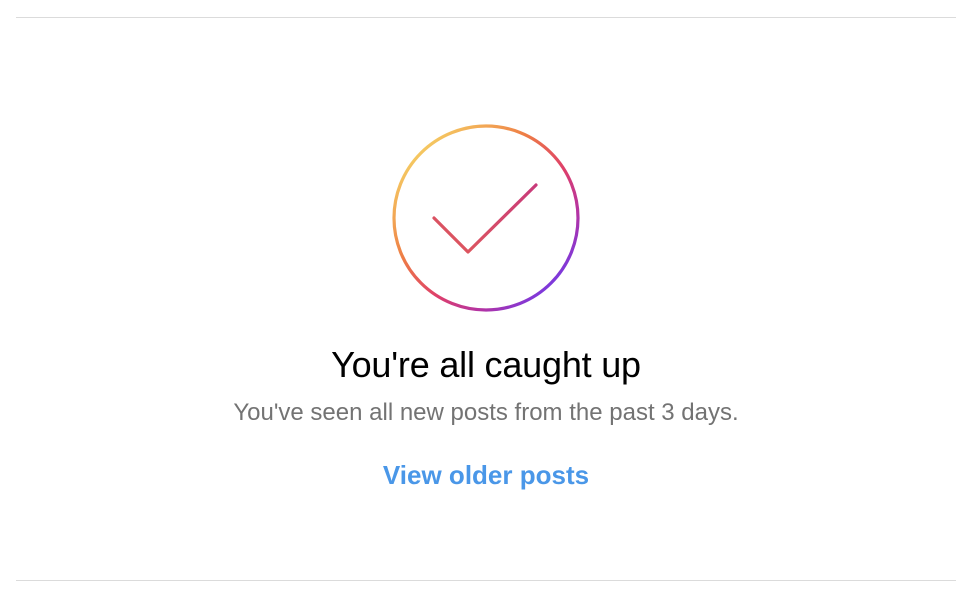 Image resolution: width=972 pixels, height=596 pixels. I want to click on bottom-divider, so click(486, 580).